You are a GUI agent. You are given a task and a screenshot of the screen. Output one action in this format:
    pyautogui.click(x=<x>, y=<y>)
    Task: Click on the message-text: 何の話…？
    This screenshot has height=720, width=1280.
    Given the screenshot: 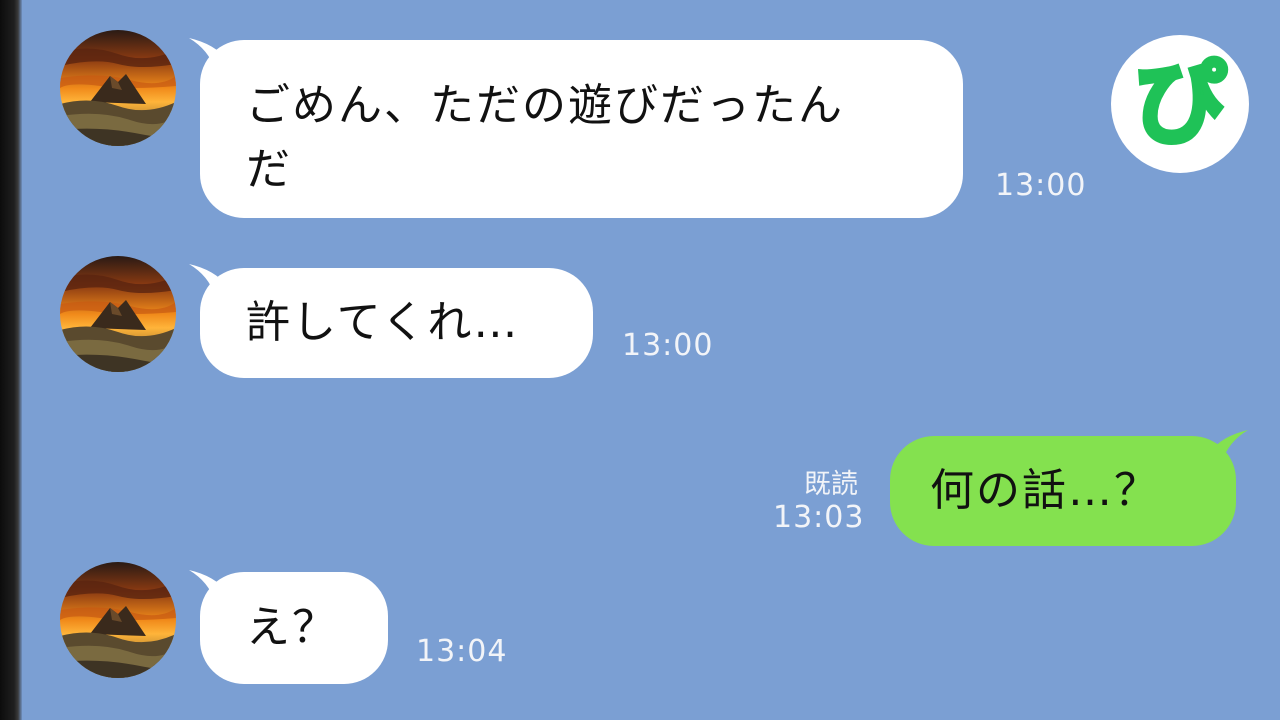 What is the action you would take?
    pyautogui.click(x=1045, y=490)
    